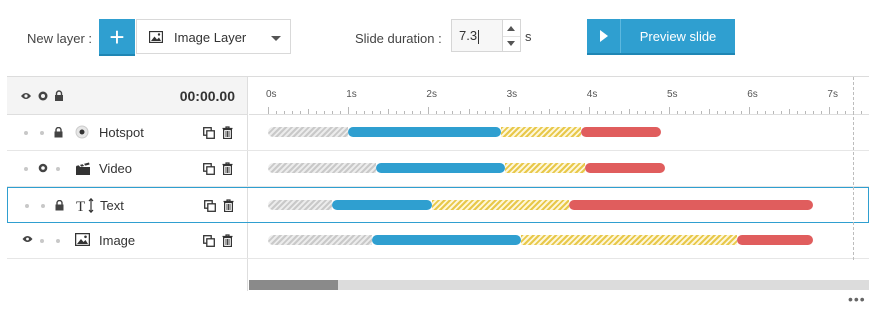  I want to click on add-layer-button: +, so click(117, 37).